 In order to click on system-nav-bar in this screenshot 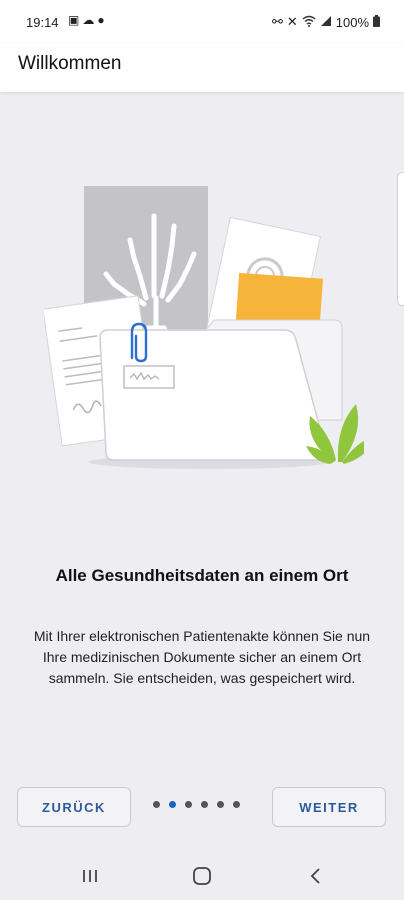, I will do `click(202, 876)`.